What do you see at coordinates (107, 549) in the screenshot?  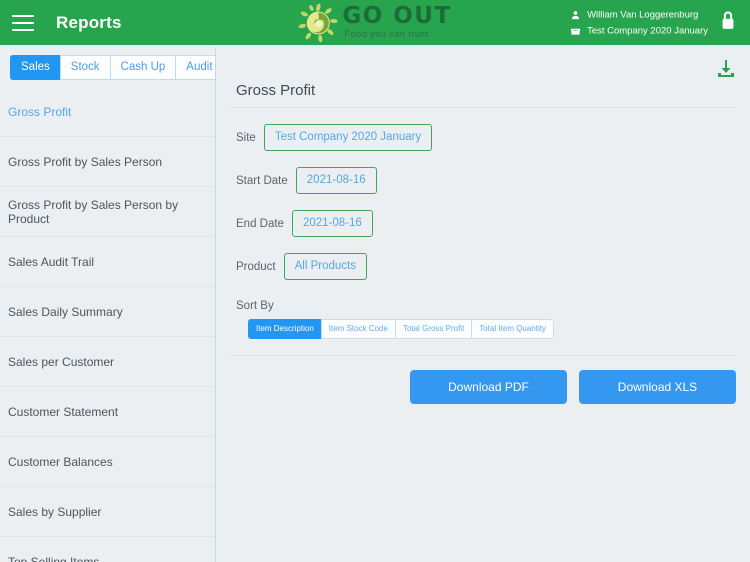 I see `sidebar-item-top-selling-items: Top Selling Items` at bounding box center [107, 549].